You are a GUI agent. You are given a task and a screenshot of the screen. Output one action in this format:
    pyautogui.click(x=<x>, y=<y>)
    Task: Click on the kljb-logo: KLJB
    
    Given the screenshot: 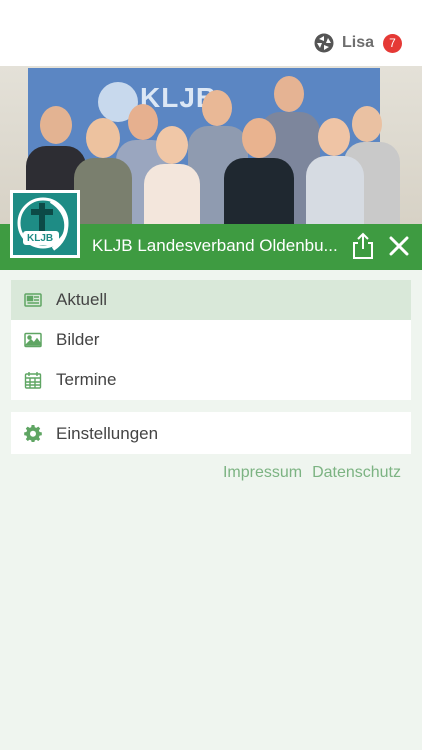 What is the action you would take?
    pyautogui.click(x=45, y=224)
    